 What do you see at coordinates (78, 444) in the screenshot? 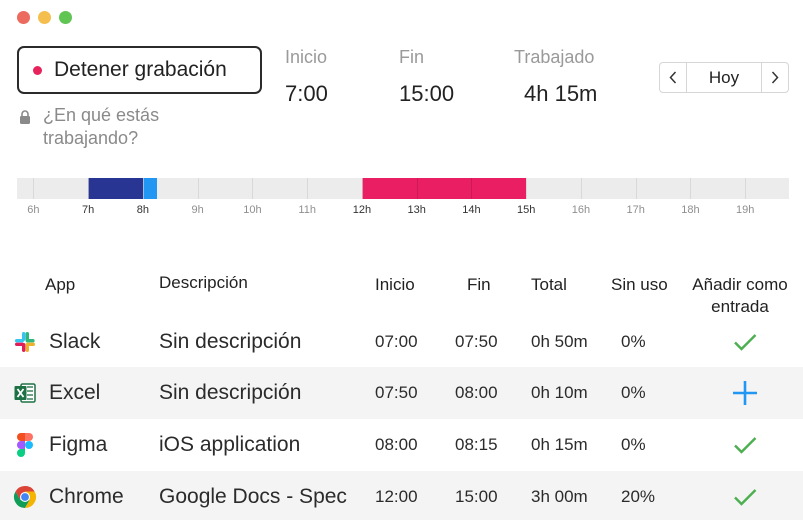
I see `app-name: Figma` at bounding box center [78, 444].